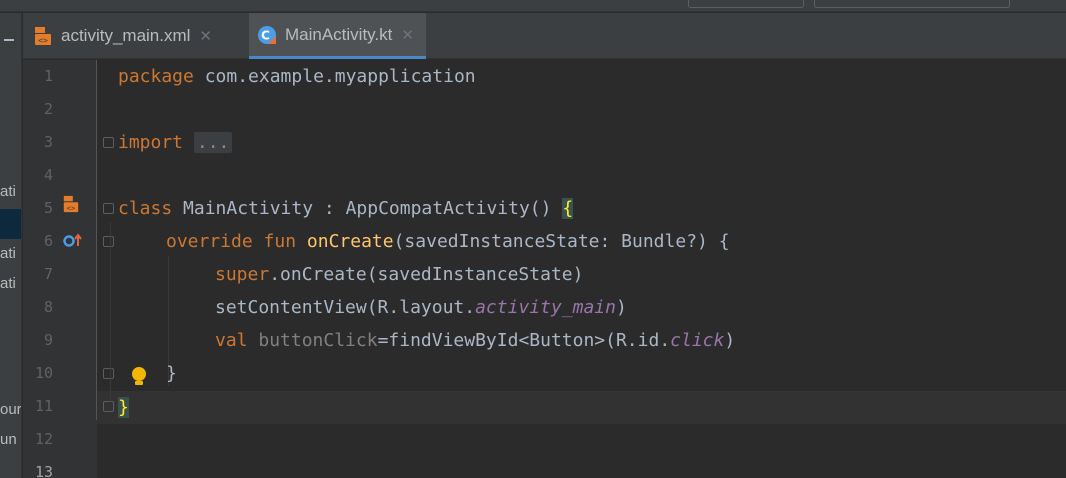  Describe the element at coordinates (156, 76) in the screenshot. I see `keyword: package` at that location.